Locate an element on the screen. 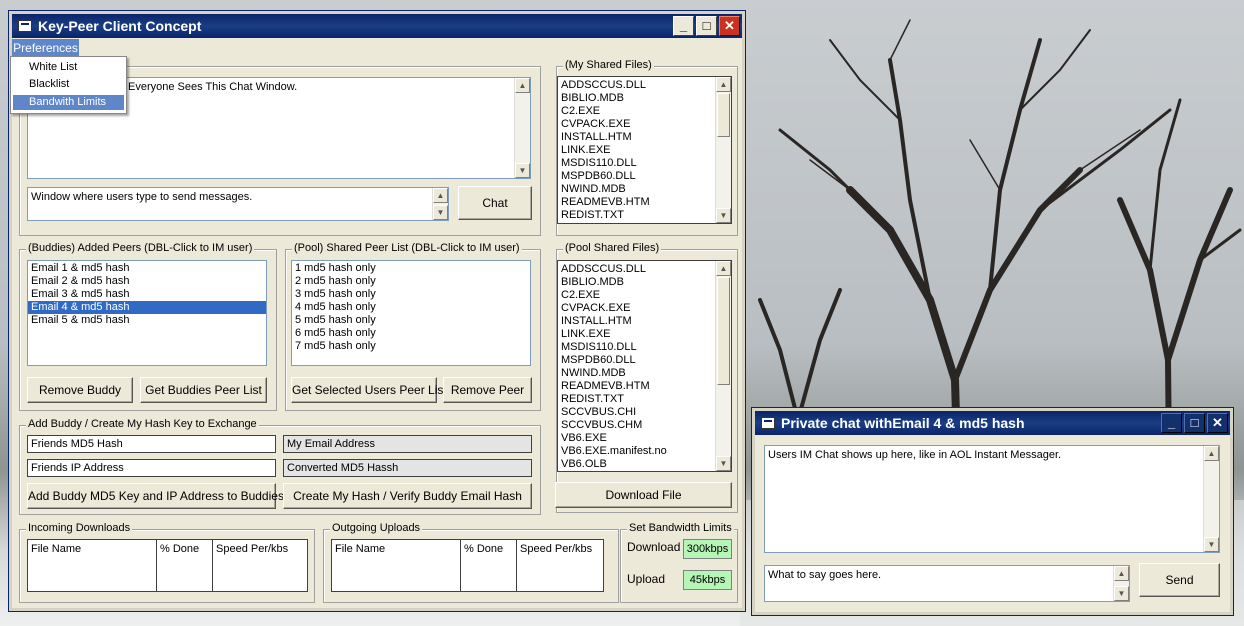  friends-ip-field: Friends IP Address is located at coordinates (151, 468).